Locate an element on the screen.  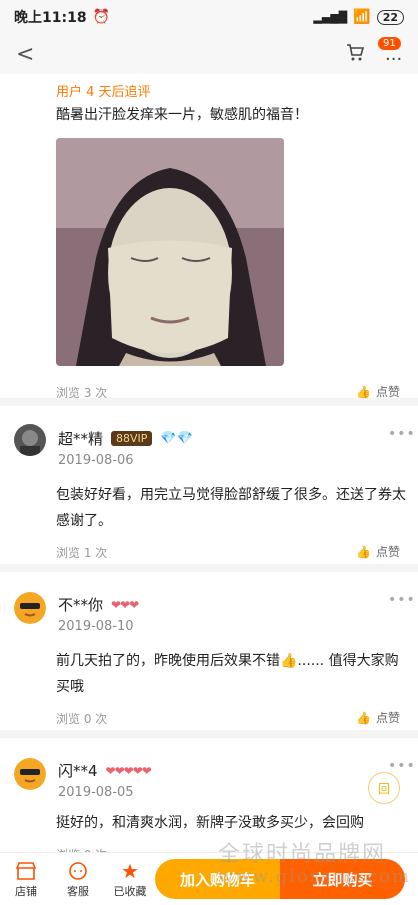
username-row: 不**你 ❤❤❤ is located at coordinates (98, 604).